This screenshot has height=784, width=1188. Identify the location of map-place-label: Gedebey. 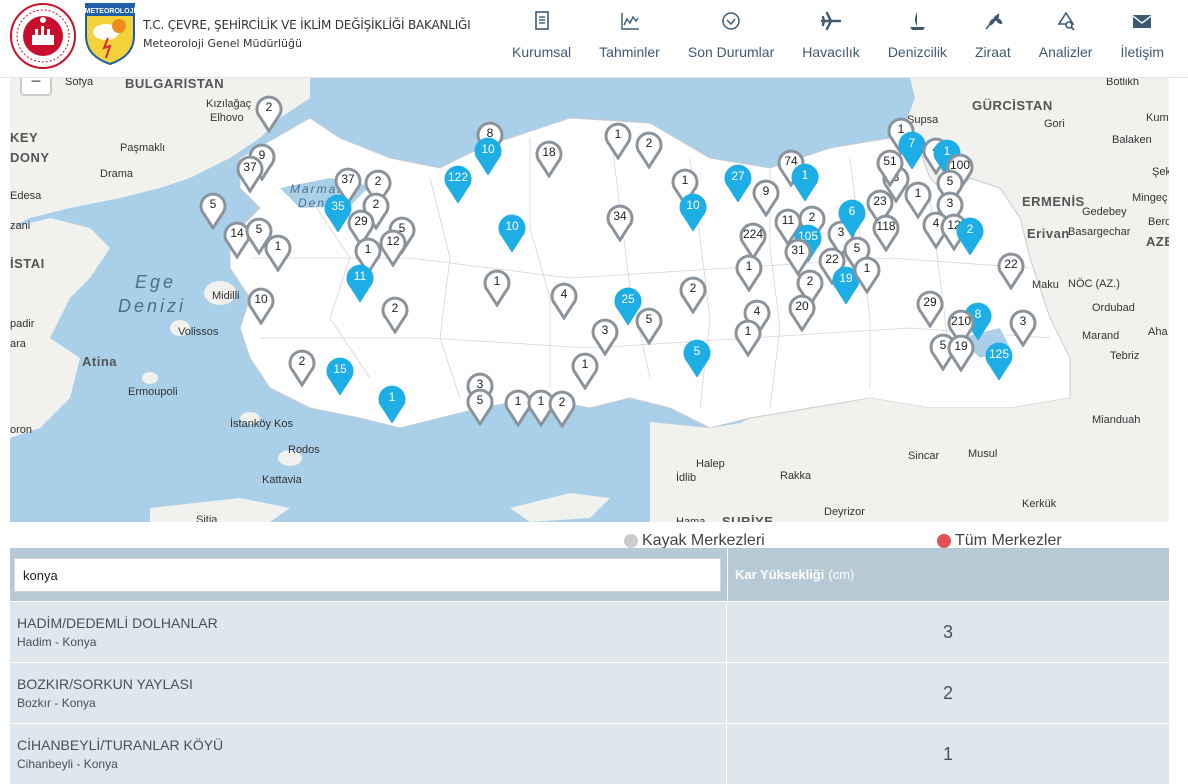
(1104, 212).